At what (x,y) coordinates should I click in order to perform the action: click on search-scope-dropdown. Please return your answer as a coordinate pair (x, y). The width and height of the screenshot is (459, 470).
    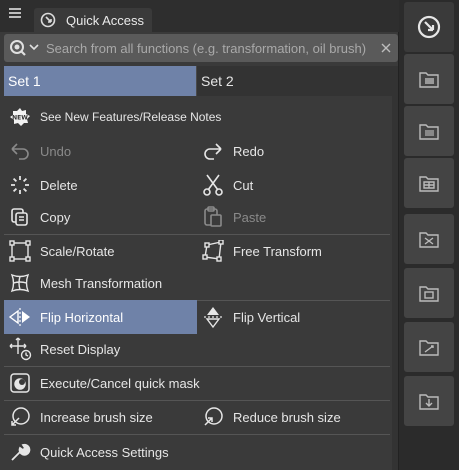
    Looking at the image, I should click on (24, 48).